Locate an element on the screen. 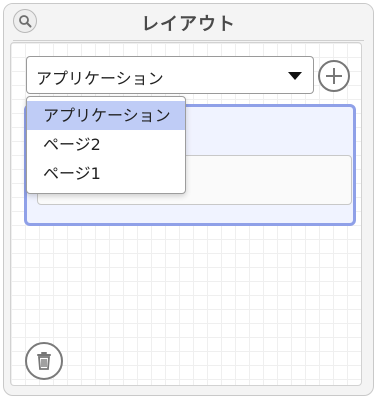 The height and width of the screenshot is (399, 378). title-bar: レイアウト is located at coordinates (188, 22).